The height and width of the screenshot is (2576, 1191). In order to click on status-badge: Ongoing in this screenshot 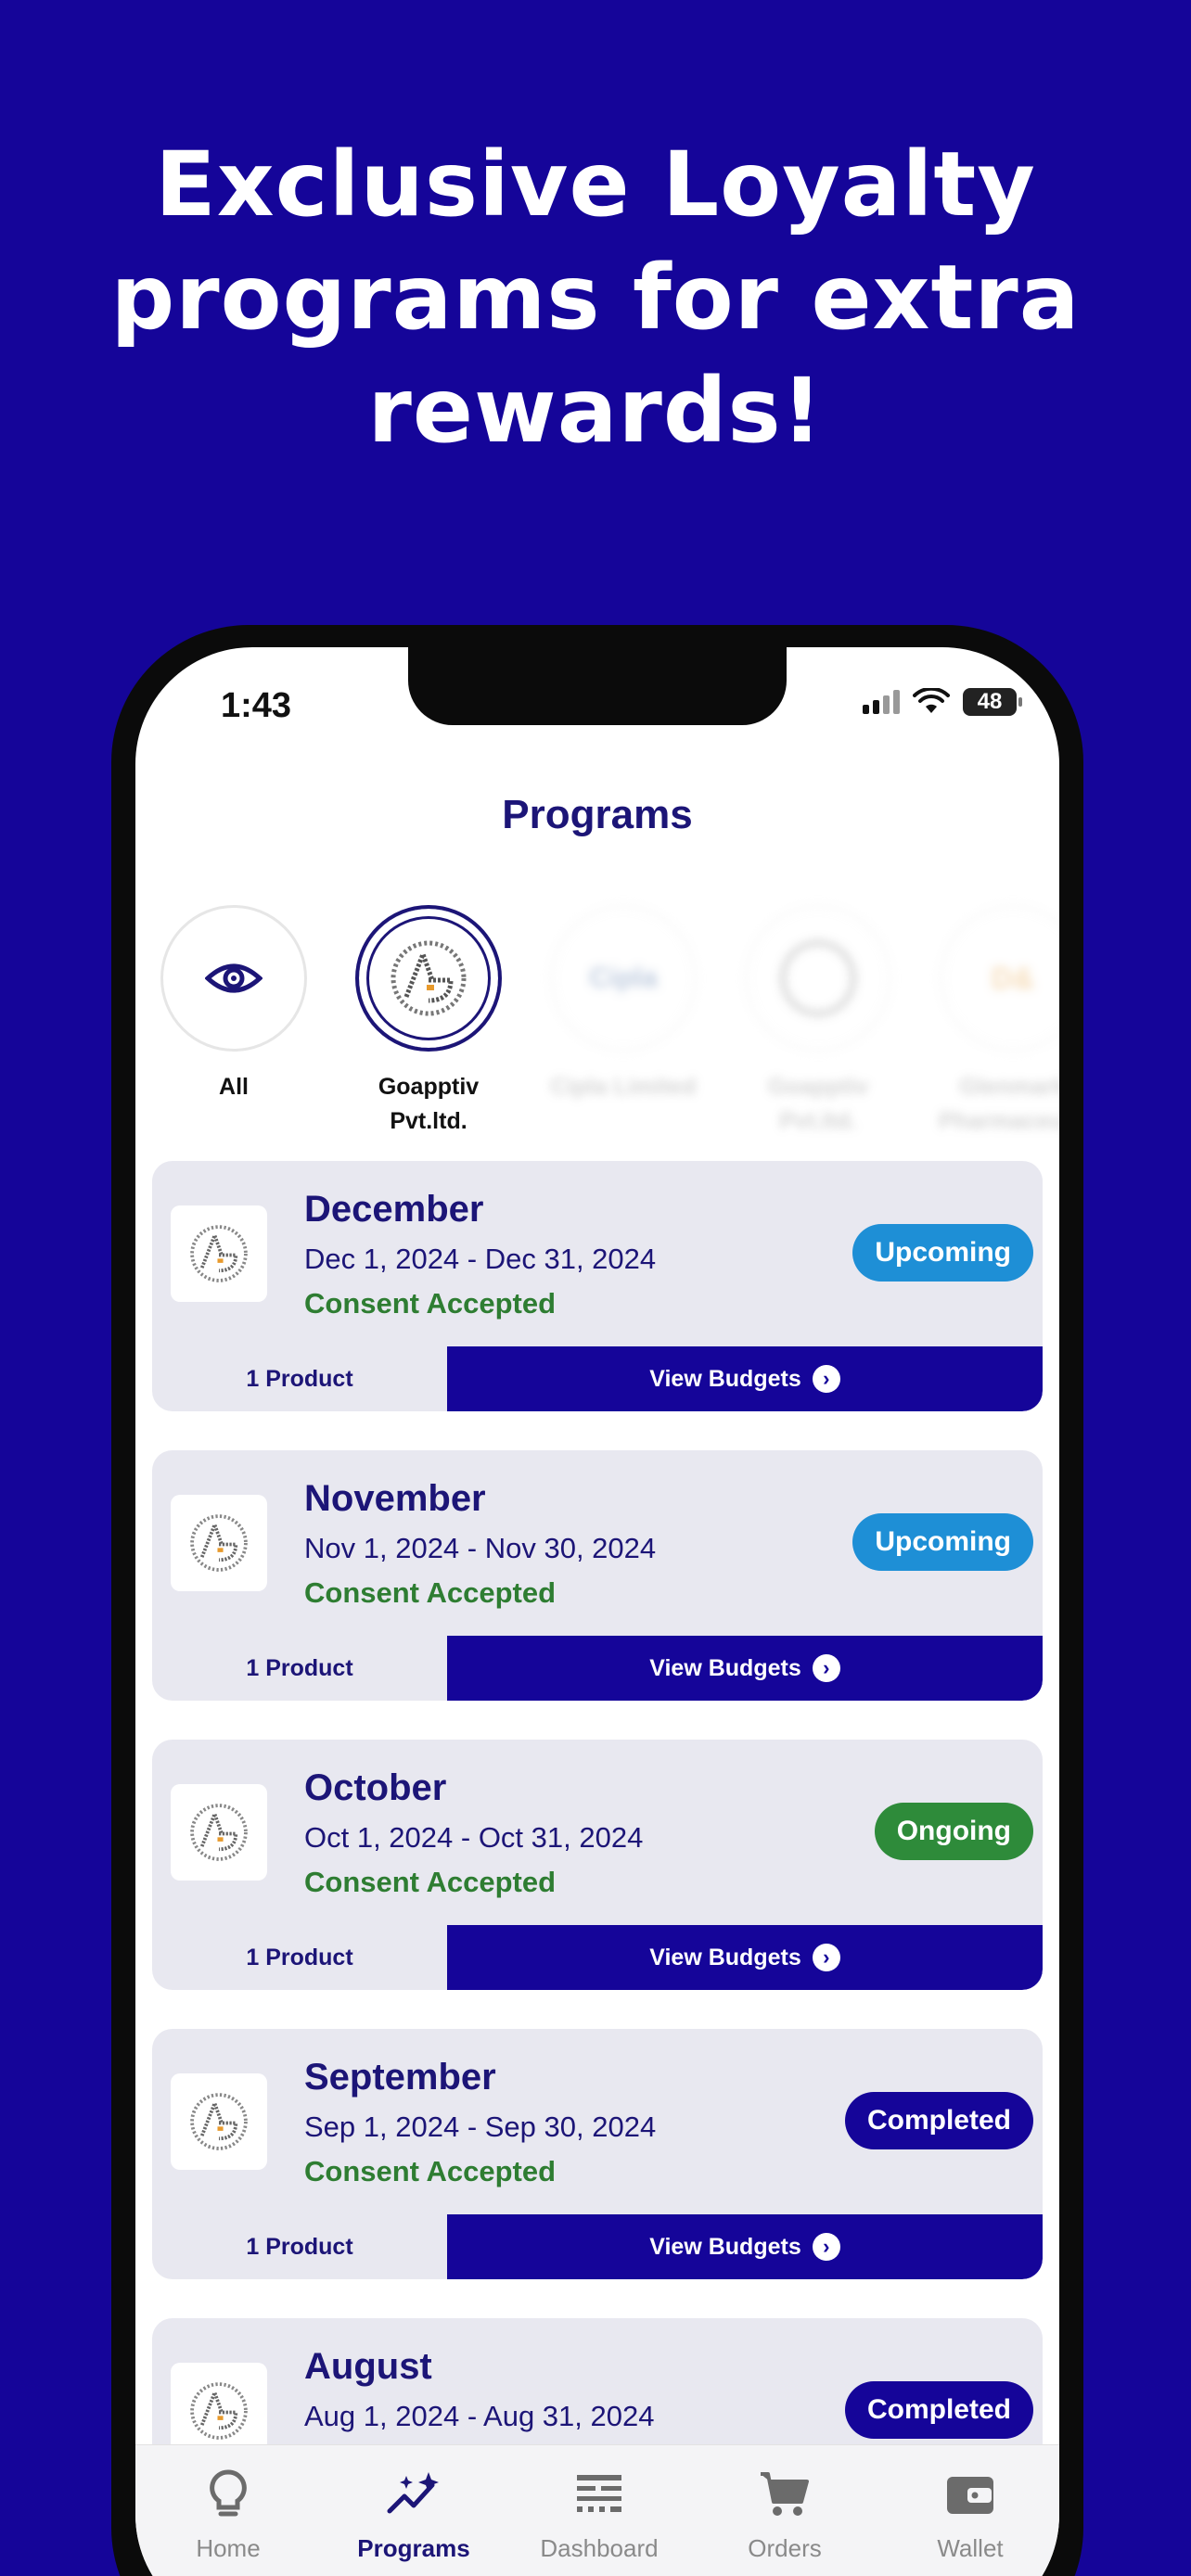, I will do `click(953, 1832)`.